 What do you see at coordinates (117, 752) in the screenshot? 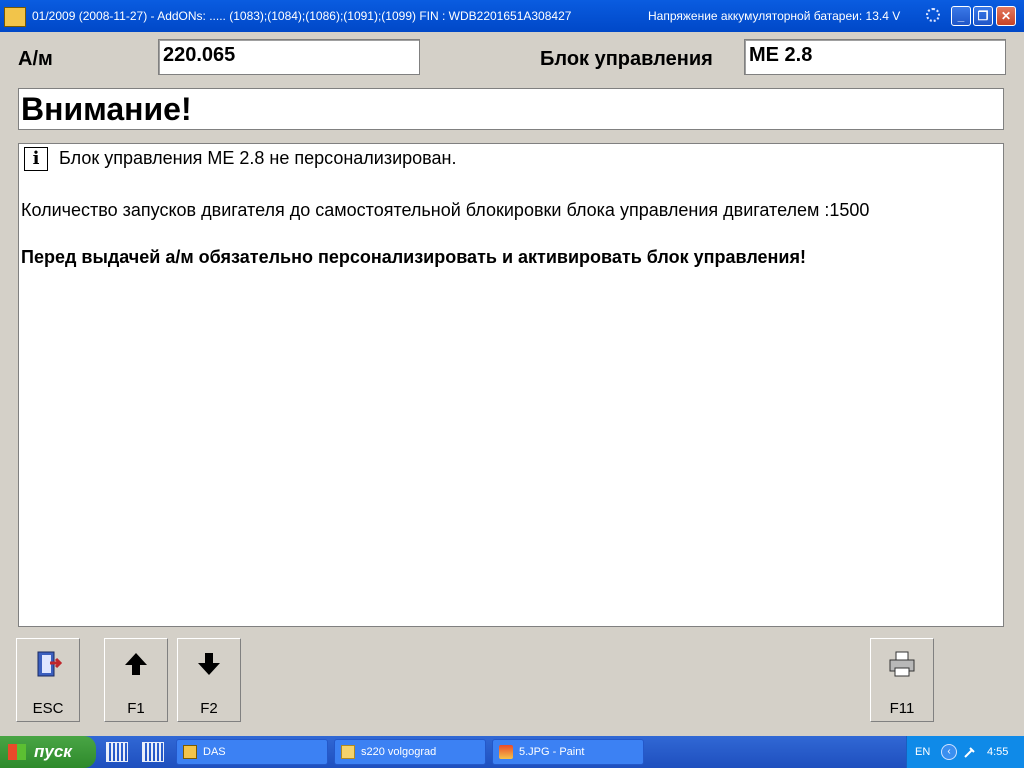
I see `keyboard-icon` at bounding box center [117, 752].